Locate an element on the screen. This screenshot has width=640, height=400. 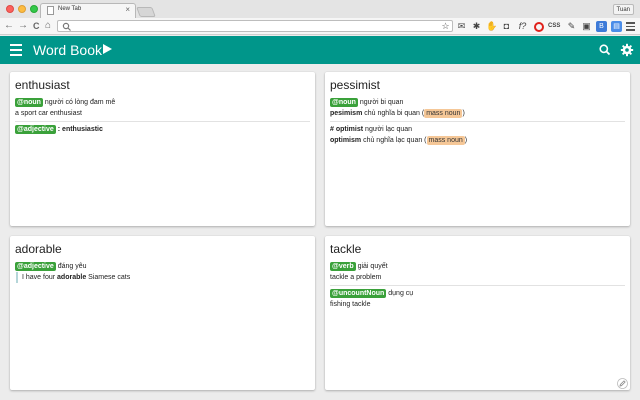
sense-block: @verb giải quyết tackle a problem is located at coordinates (359, 272).